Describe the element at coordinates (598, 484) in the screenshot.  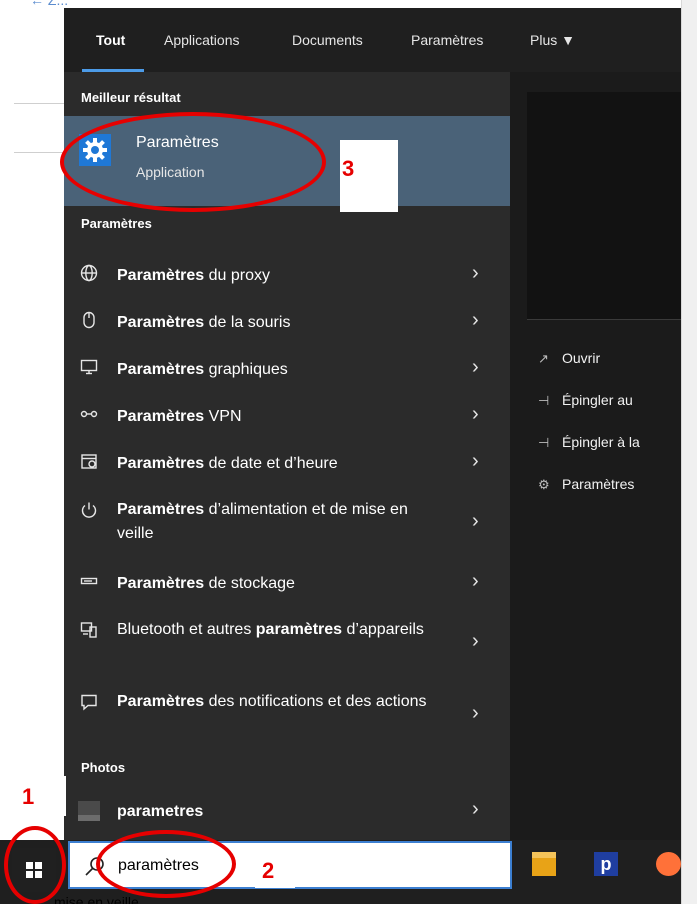
I see `action-label: Paramètres` at that location.